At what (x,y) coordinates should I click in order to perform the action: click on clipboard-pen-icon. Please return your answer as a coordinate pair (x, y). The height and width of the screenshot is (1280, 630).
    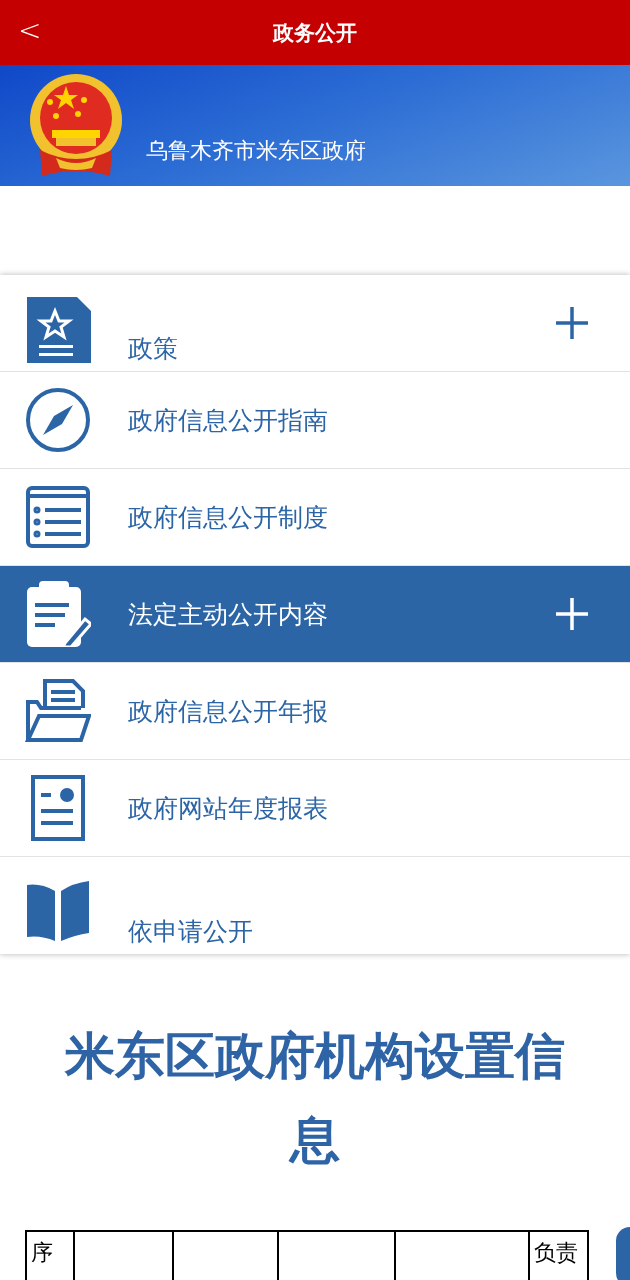
    Looking at the image, I should click on (58, 614).